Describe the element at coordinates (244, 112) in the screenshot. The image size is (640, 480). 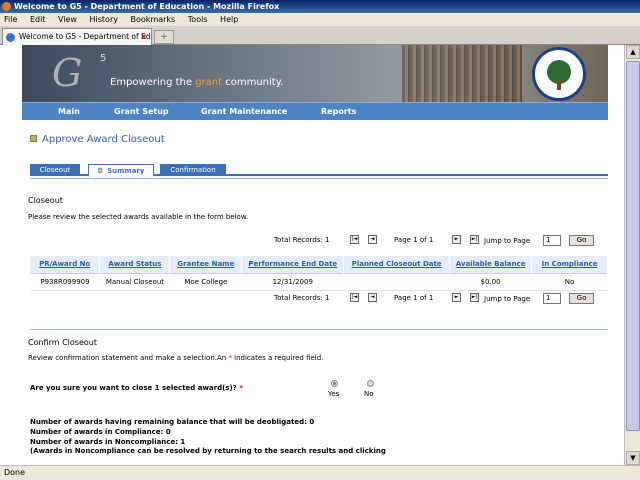
I see `nav-grant-maintenance: Grant Maintenance` at that location.